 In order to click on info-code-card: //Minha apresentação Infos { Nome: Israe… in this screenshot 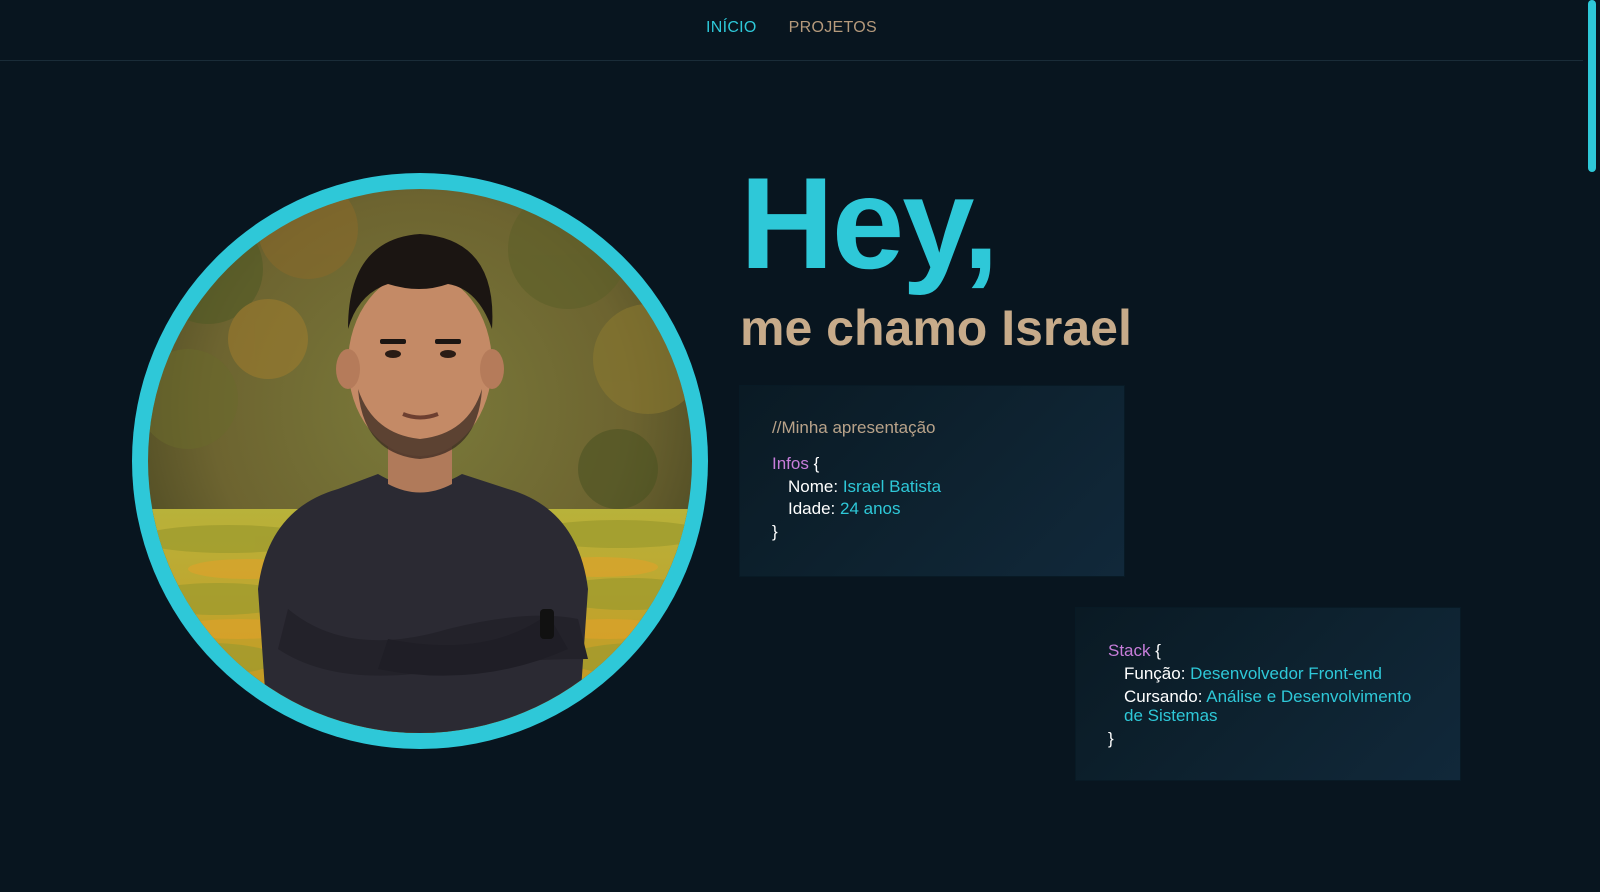, I will do `click(932, 481)`.